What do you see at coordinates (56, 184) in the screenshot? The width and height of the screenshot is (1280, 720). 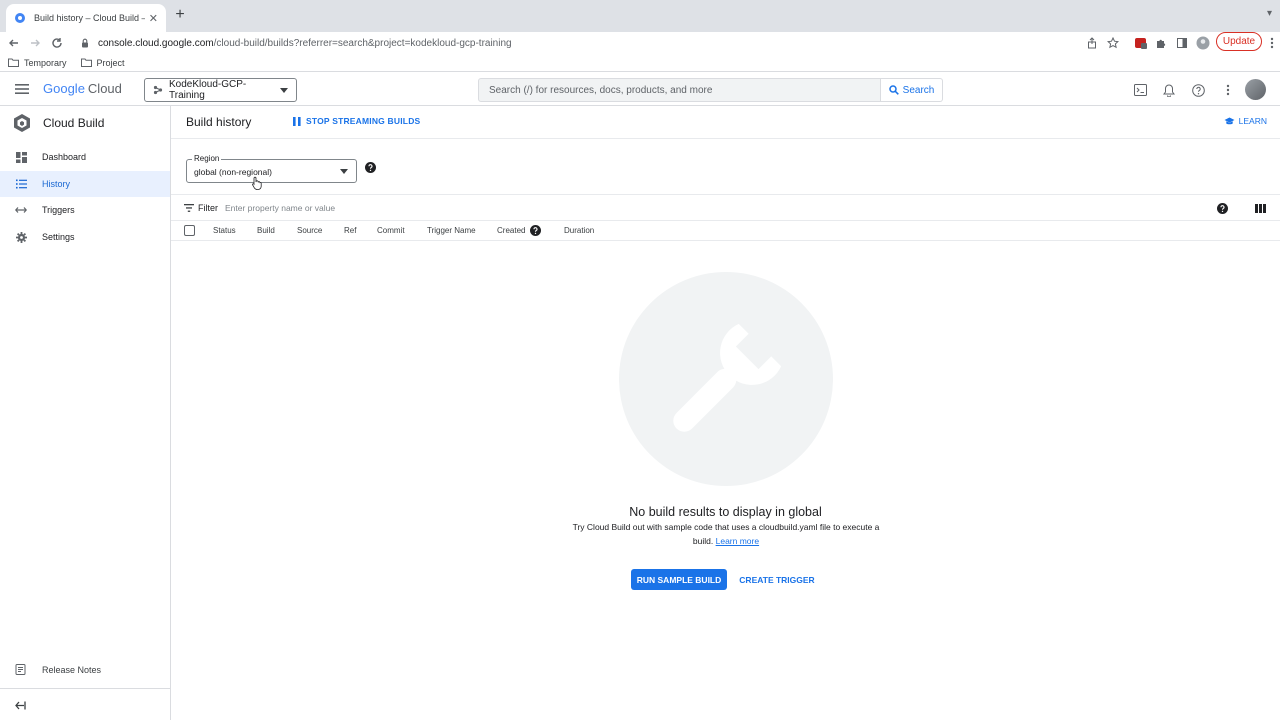 I see `sidebar-item-label: History` at bounding box center [56, 184].